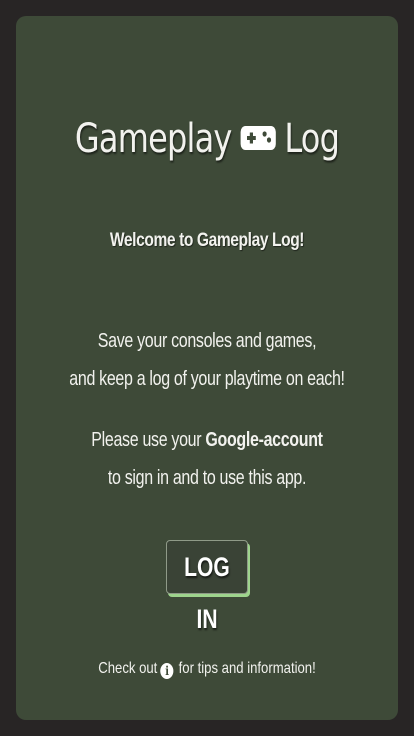  I want to click on app-title-left: Gameplay, so click(153, 139).